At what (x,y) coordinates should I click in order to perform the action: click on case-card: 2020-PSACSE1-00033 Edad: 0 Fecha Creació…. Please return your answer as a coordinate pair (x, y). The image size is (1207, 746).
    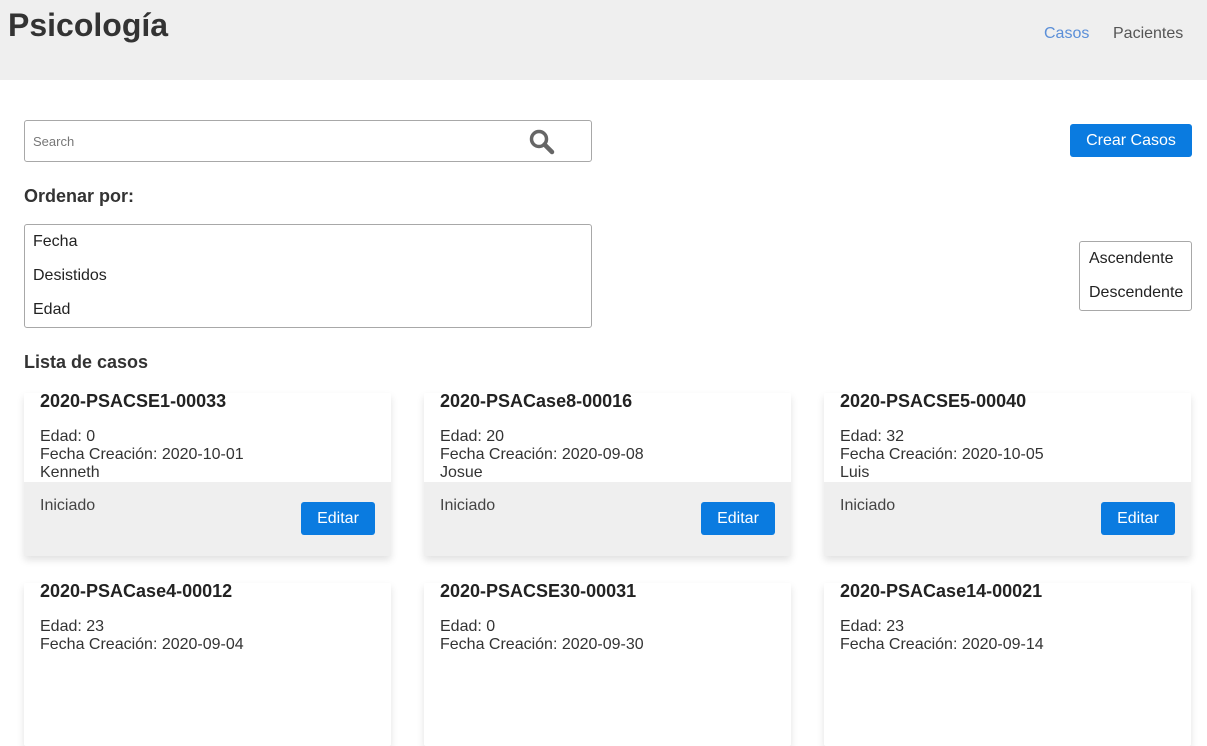
    Looking at the image, I should click on (207, 473).